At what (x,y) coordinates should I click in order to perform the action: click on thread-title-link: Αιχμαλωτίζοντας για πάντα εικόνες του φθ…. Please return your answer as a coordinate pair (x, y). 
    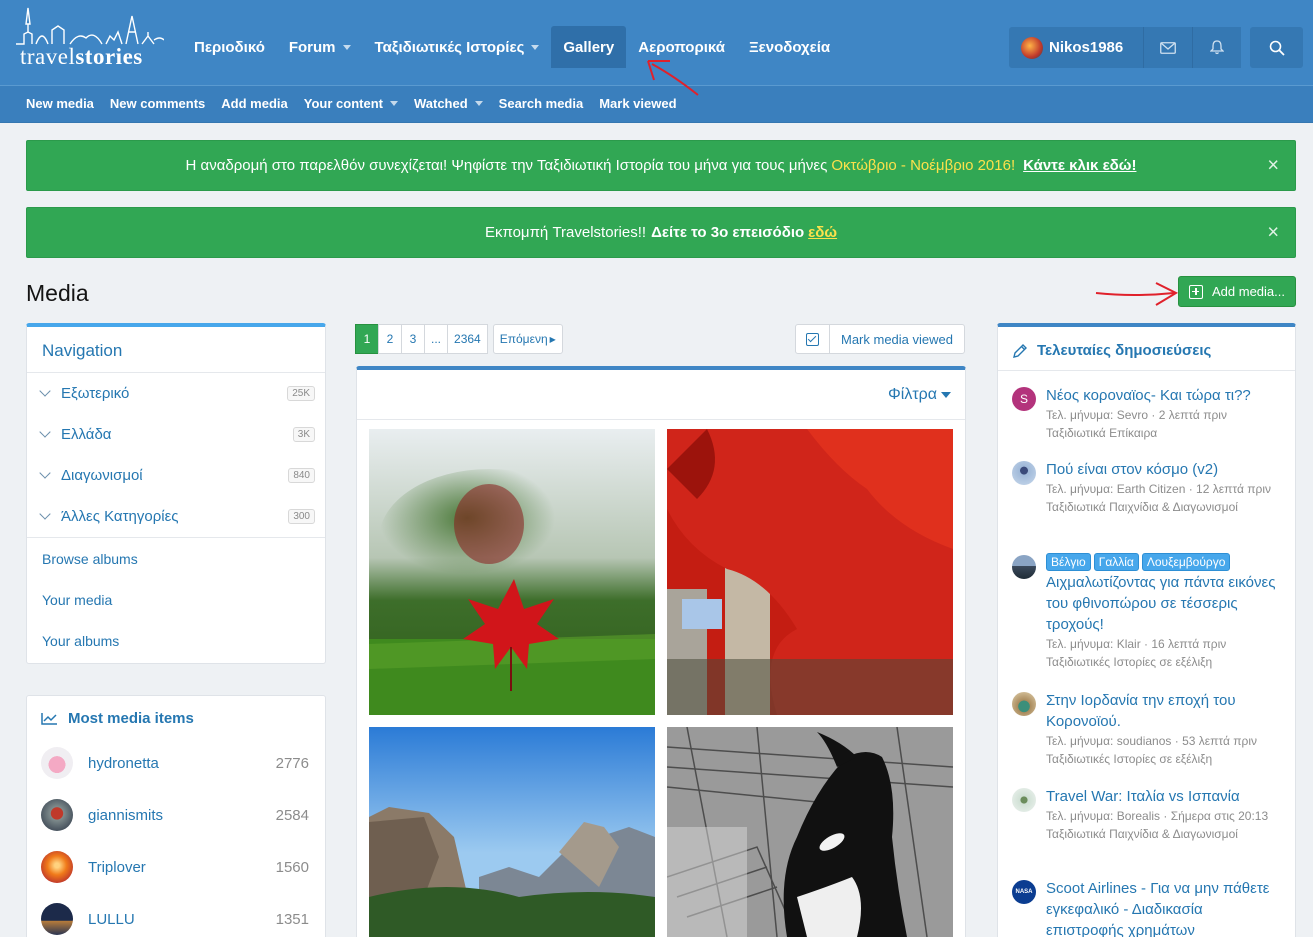
    Looking at the image, I should click on (1164, 603).